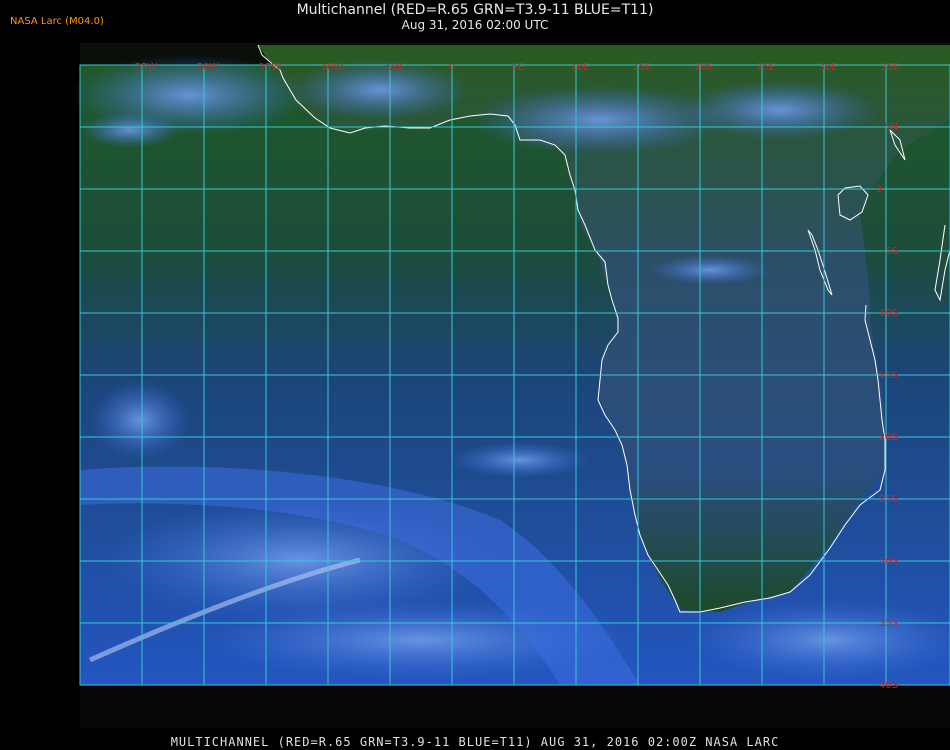 This screenshot has height=750, width=950. I want to click on lon-label: 20E, so click(703, 67).